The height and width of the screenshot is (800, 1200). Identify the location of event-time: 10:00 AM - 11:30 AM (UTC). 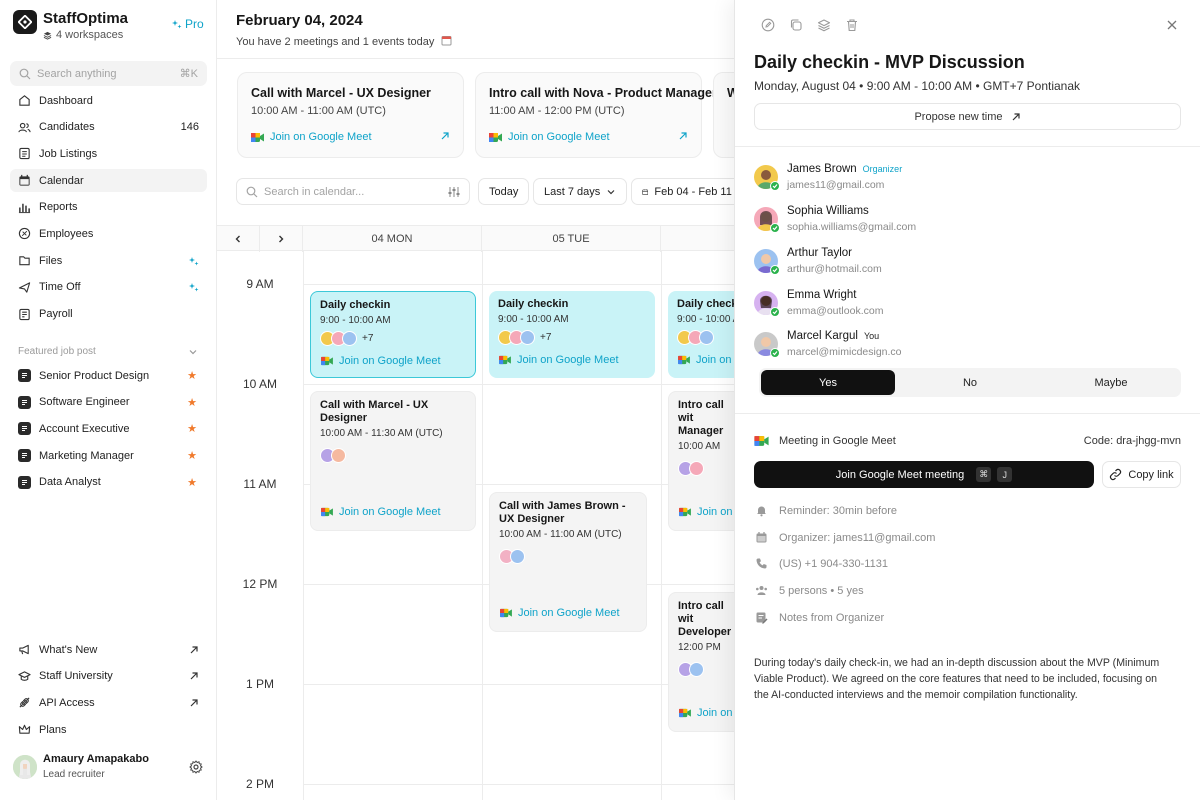
(381, 433).